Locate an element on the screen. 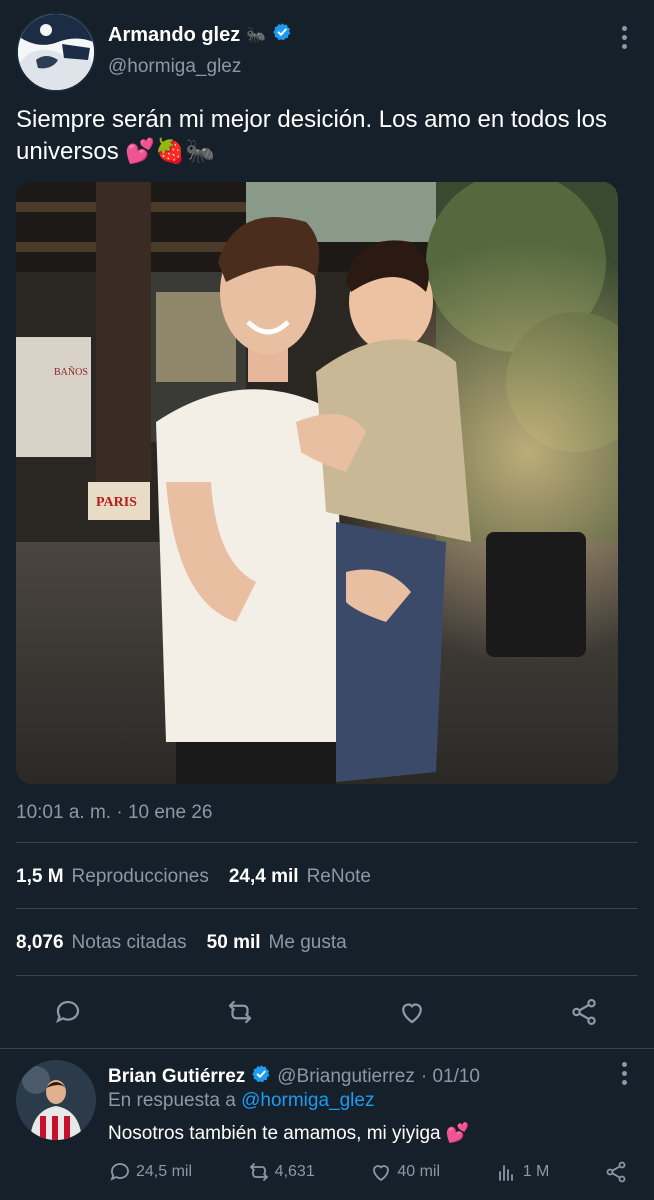  reply-reposts-button: 4,631 is located at coordinates (281, 1172).